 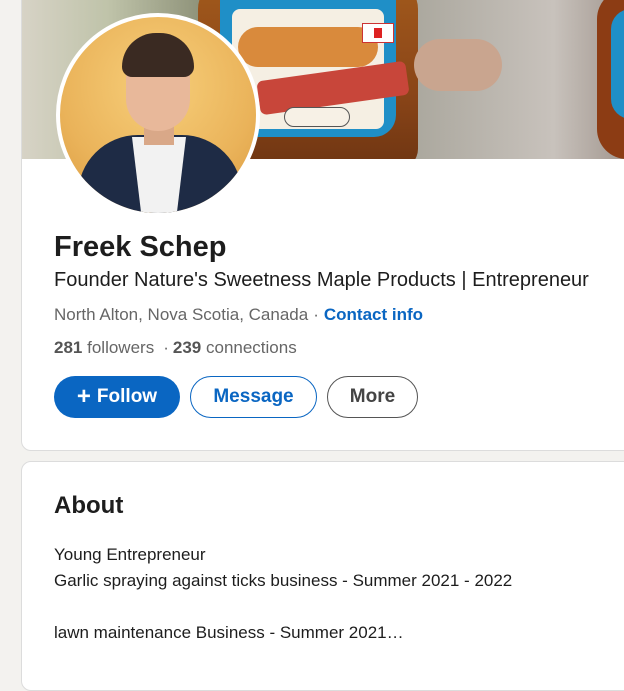 I want to click on second-bottle-image, so click(x=610, y=79).